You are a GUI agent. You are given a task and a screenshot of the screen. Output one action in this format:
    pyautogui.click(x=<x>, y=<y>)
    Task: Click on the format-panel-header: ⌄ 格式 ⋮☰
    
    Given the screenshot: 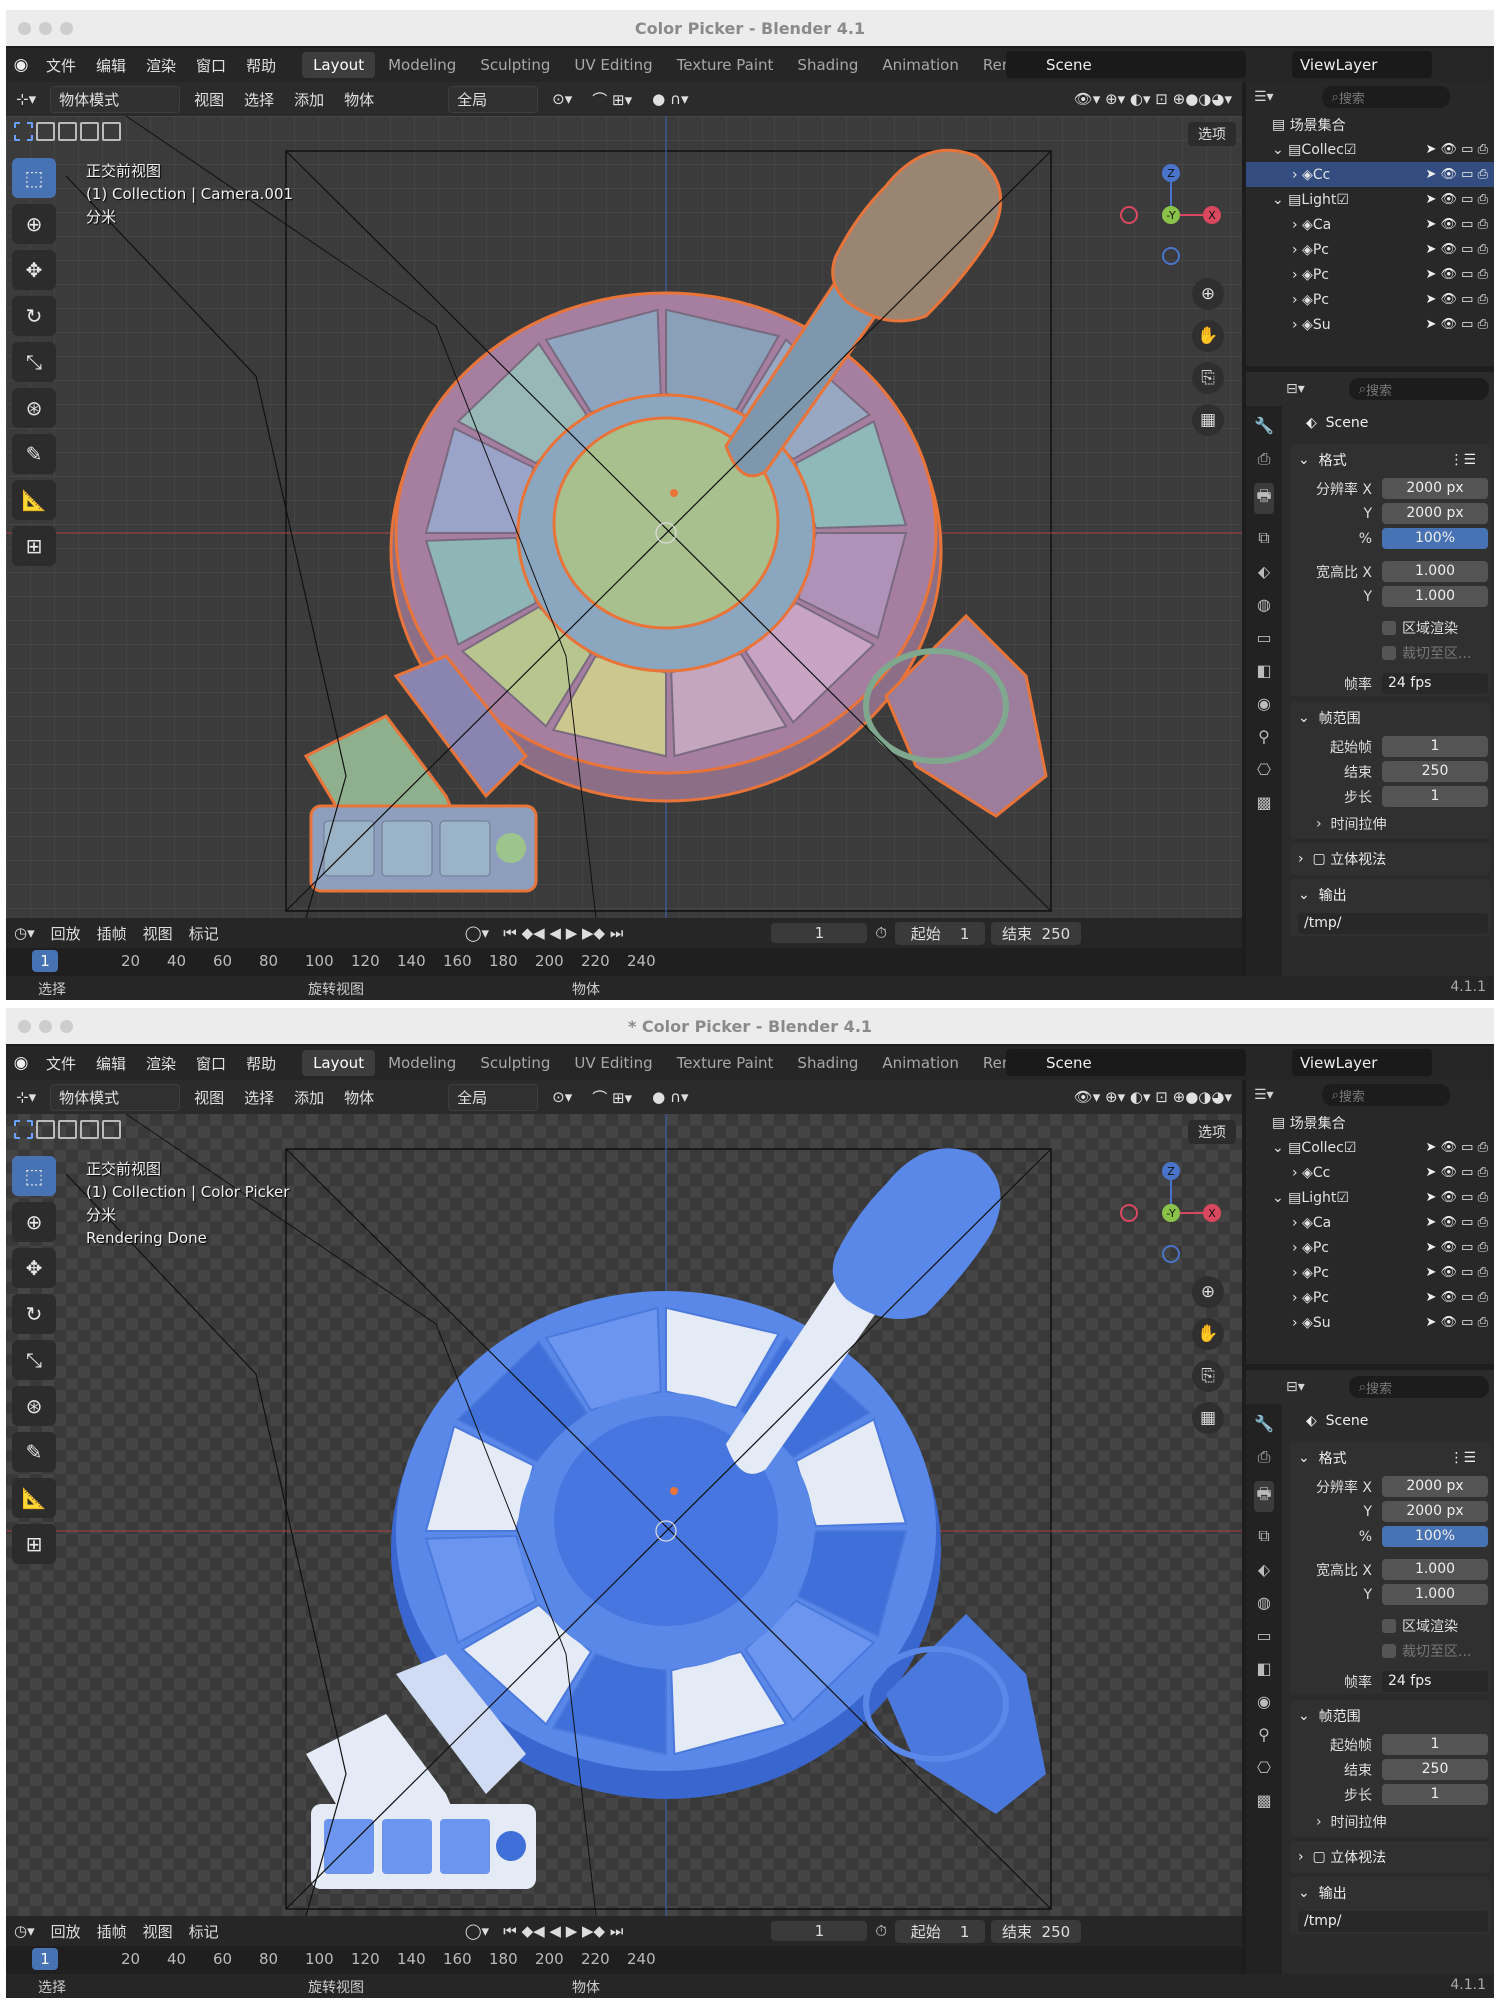 What is the action you would take?
    pyautogui.click(x=1390, y=1458)
    